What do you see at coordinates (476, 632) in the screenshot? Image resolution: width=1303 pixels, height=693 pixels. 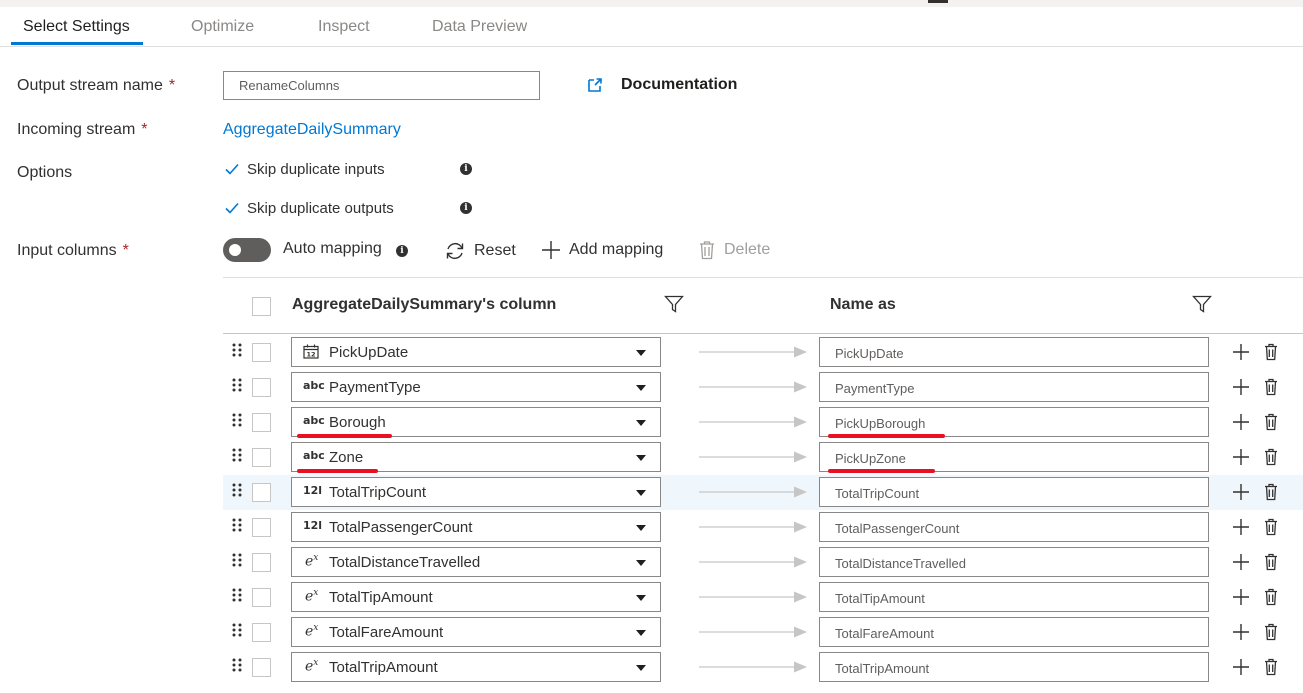 I see `source-column-dropdown: ex TotalFareAmount` at bounding box center [476, 632].